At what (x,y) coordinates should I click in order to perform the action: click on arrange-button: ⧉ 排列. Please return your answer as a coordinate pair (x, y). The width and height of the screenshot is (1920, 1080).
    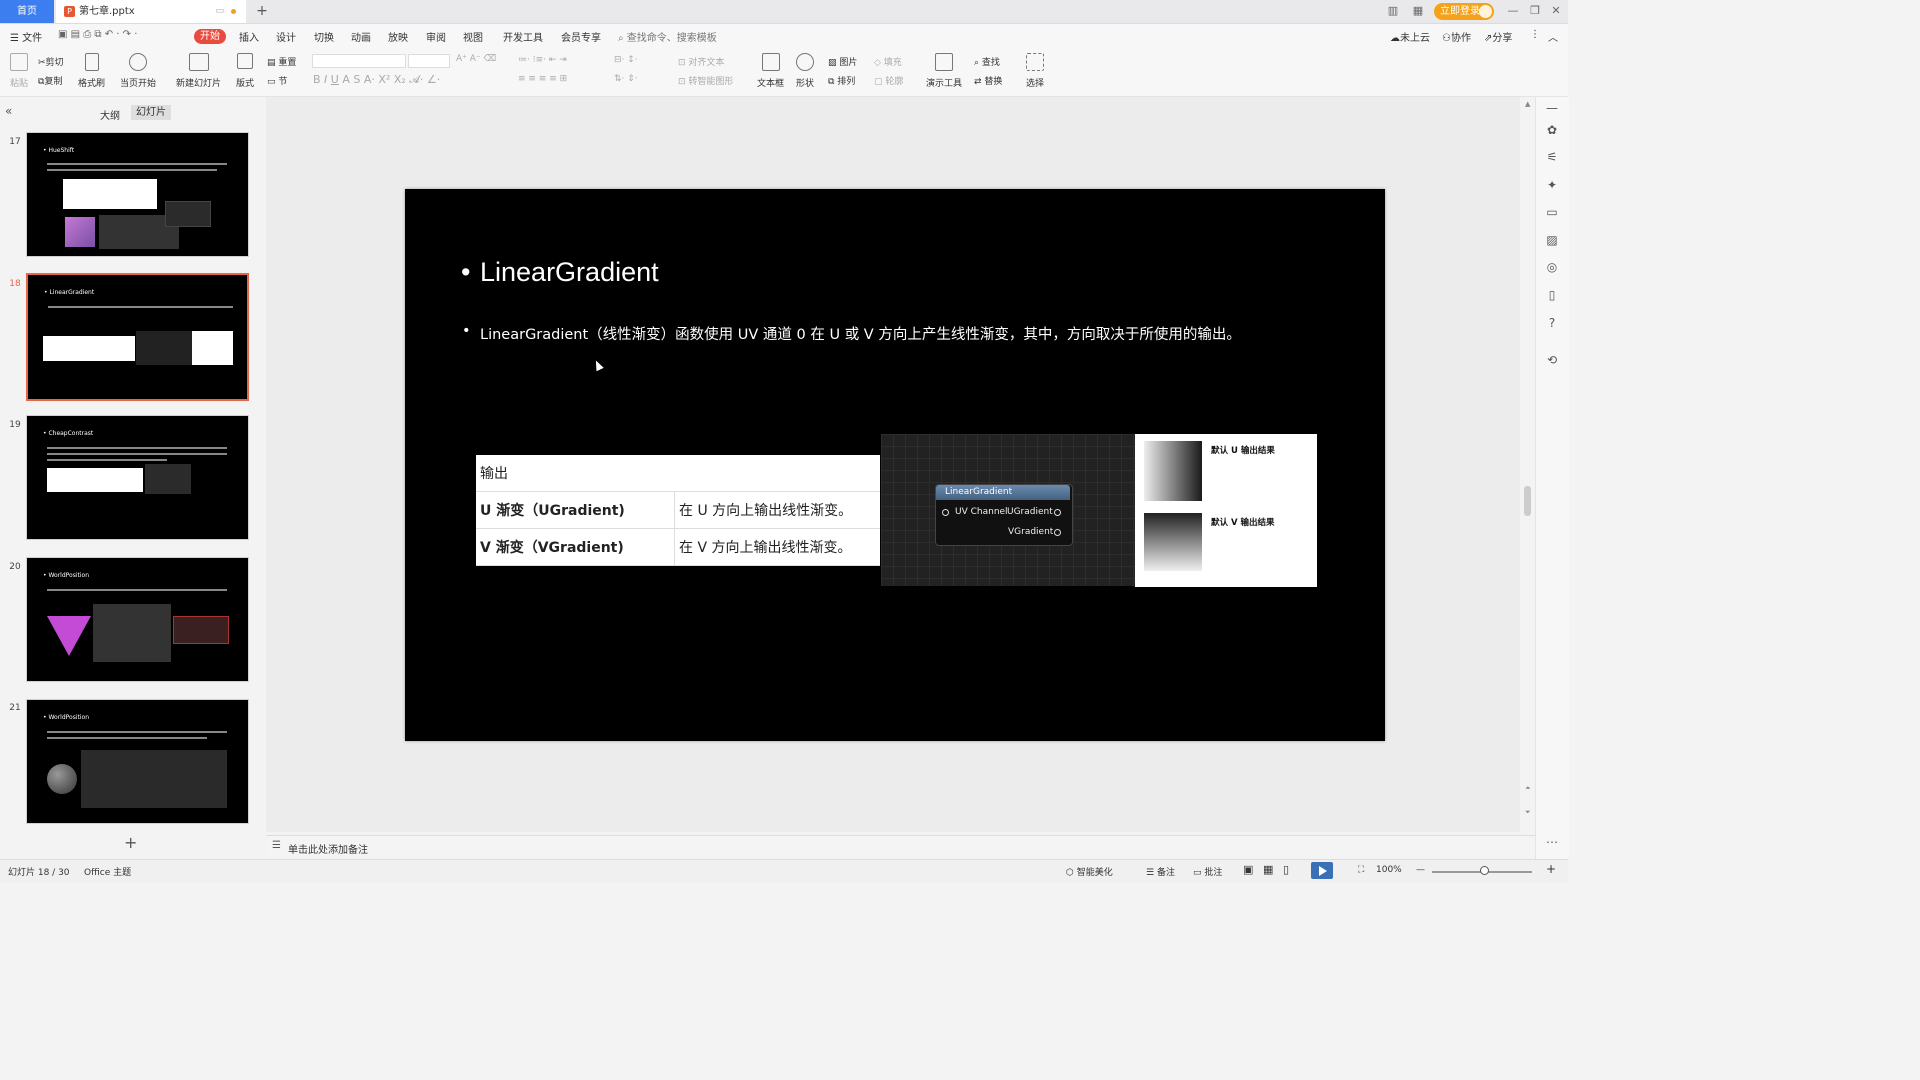
    Looking at the image, I should click on (841, 80).